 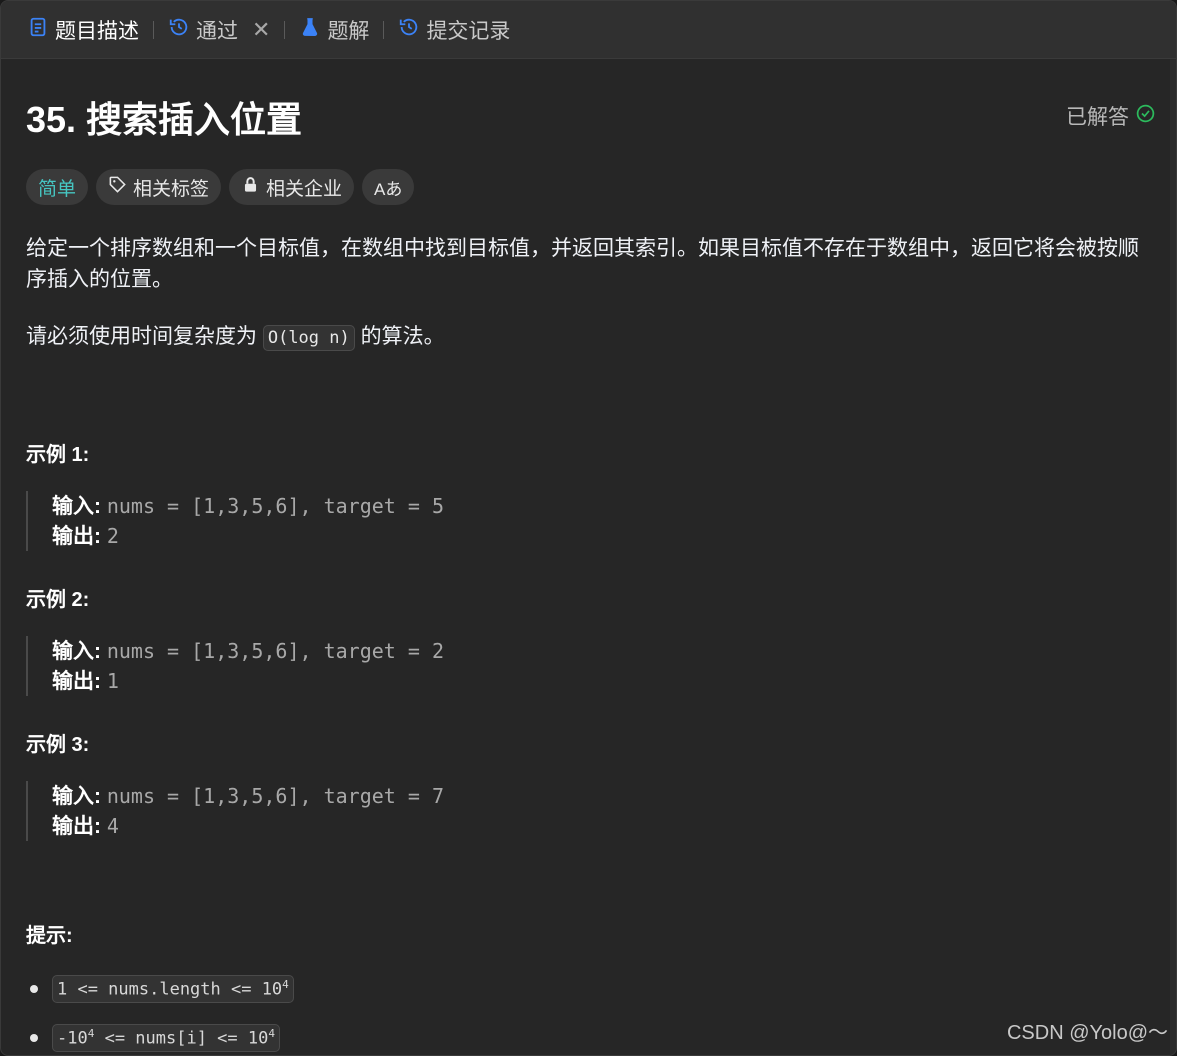 What do you see at coordinates (402, 336) in the screenshot?
I see `complexity-suffix: 的算法。` at bounding box center [402, 336].